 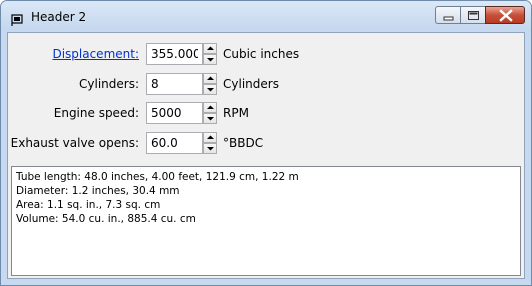 I want to click on minimize-icon, so click(x=448, y=18).